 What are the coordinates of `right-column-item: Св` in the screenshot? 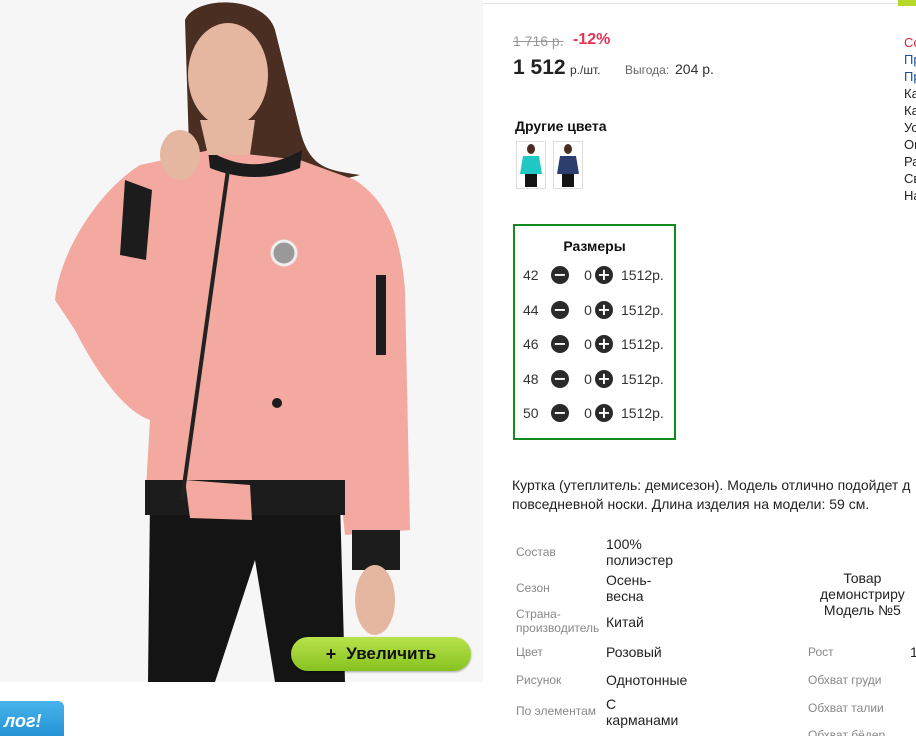 It's located at (910, 178).